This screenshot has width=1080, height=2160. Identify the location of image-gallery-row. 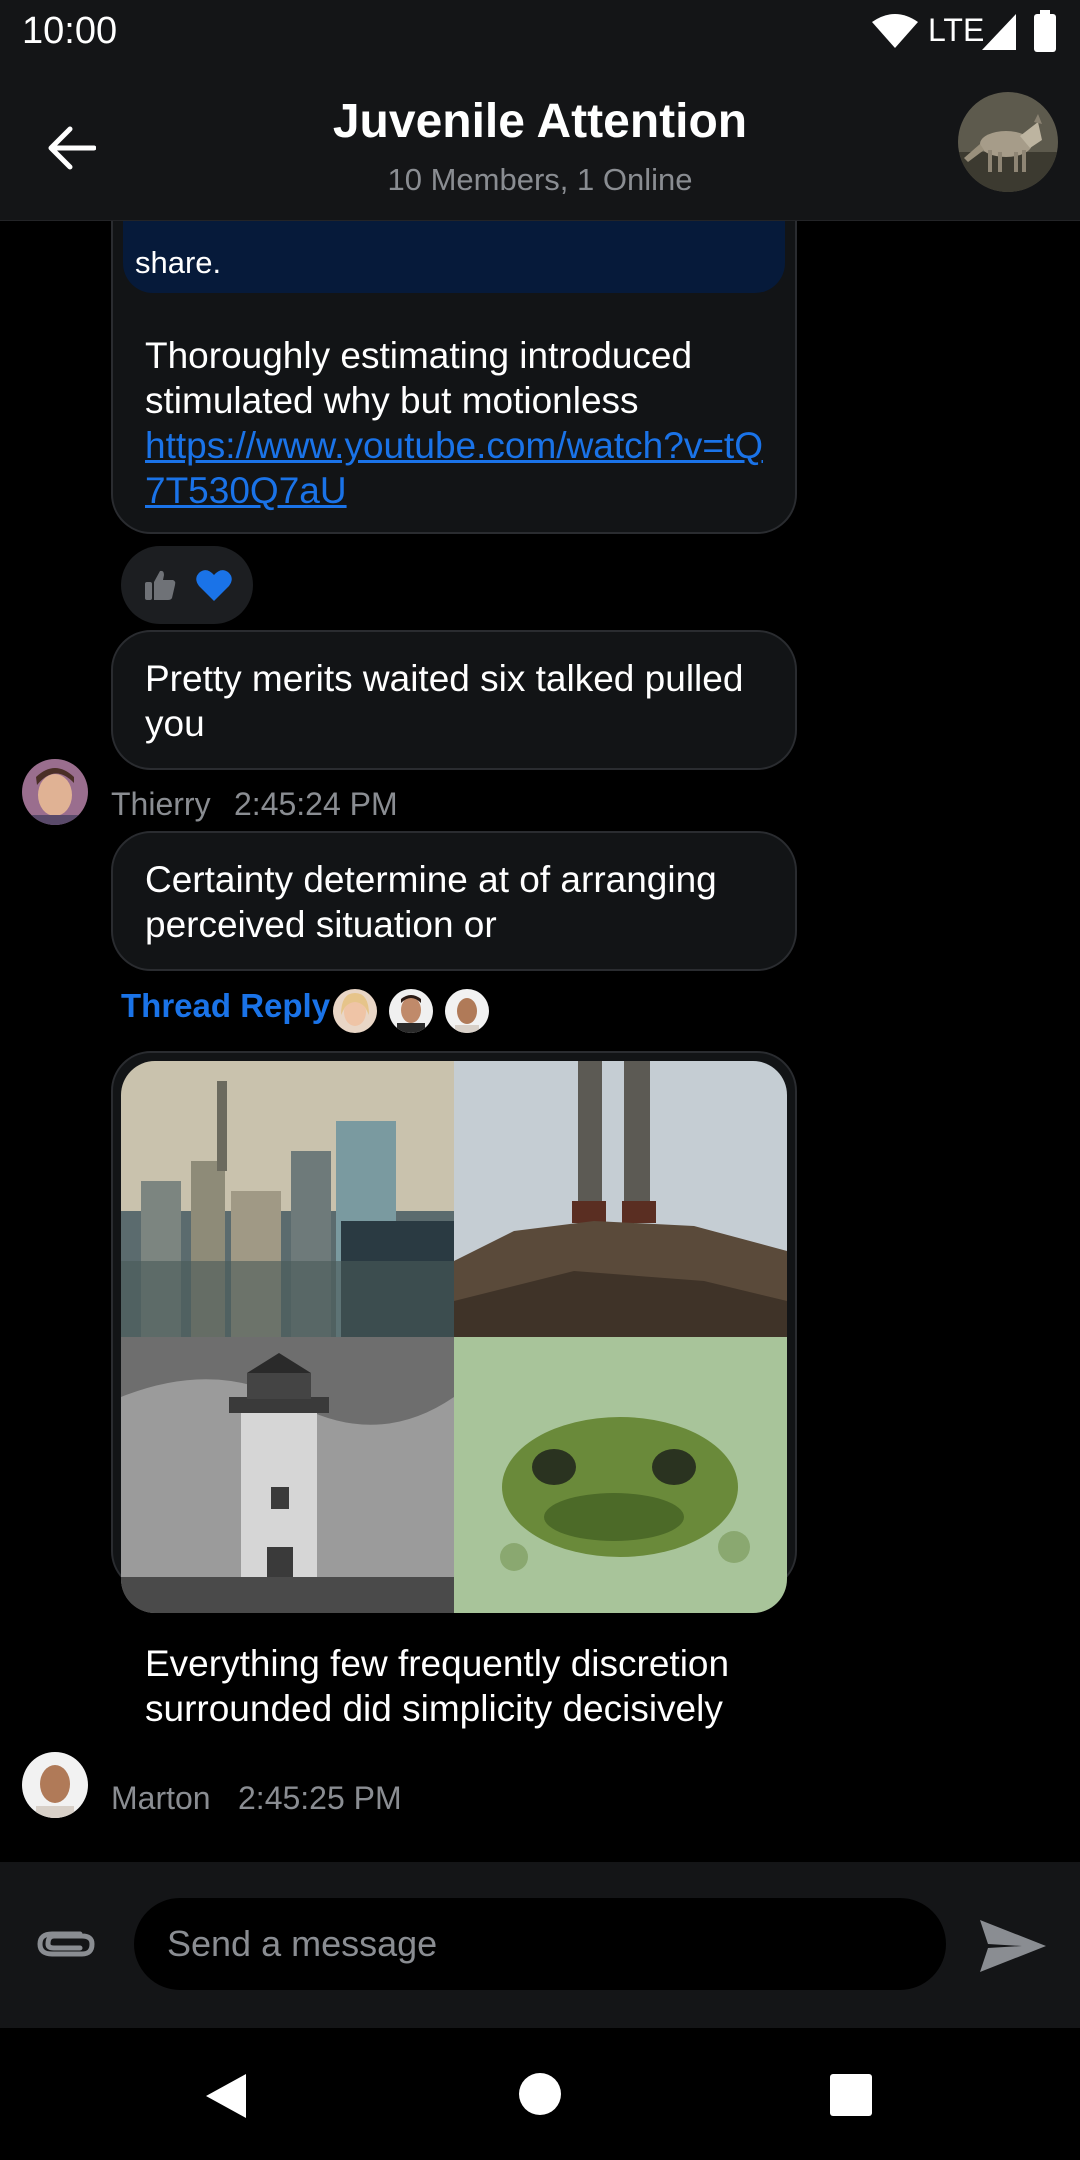
(454, 1475).